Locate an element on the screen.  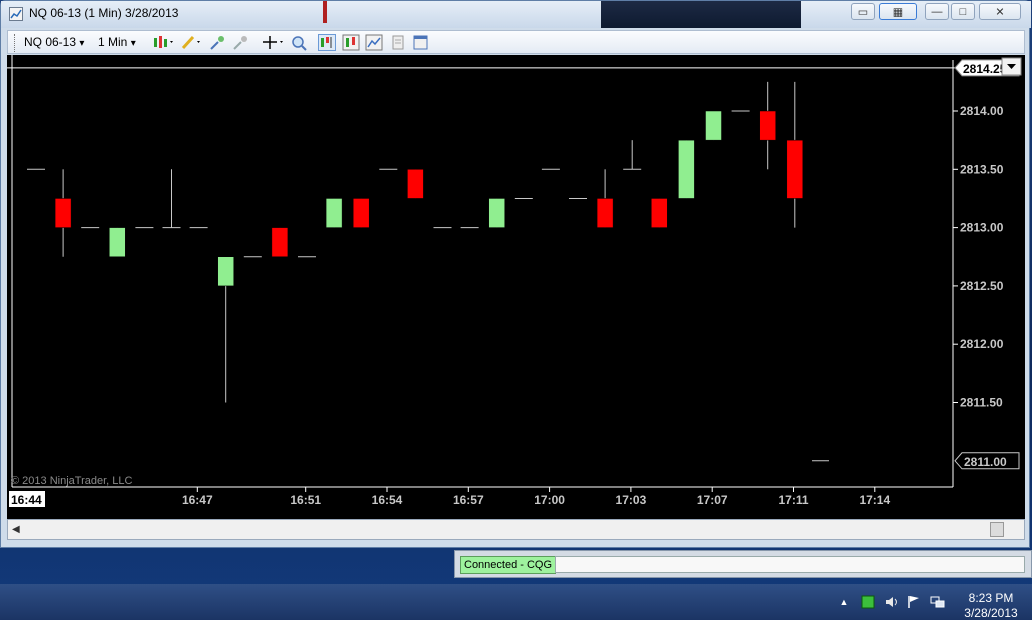
tile-windows-button: ▦ is located at coordinates (898, 11).